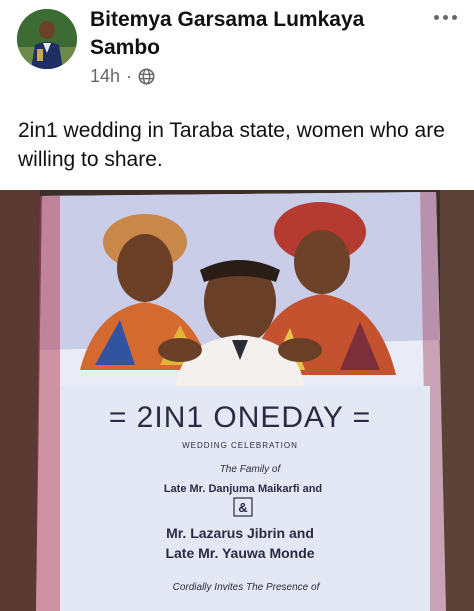  I want to click on poster-ampersand: &, so click(242, 507).